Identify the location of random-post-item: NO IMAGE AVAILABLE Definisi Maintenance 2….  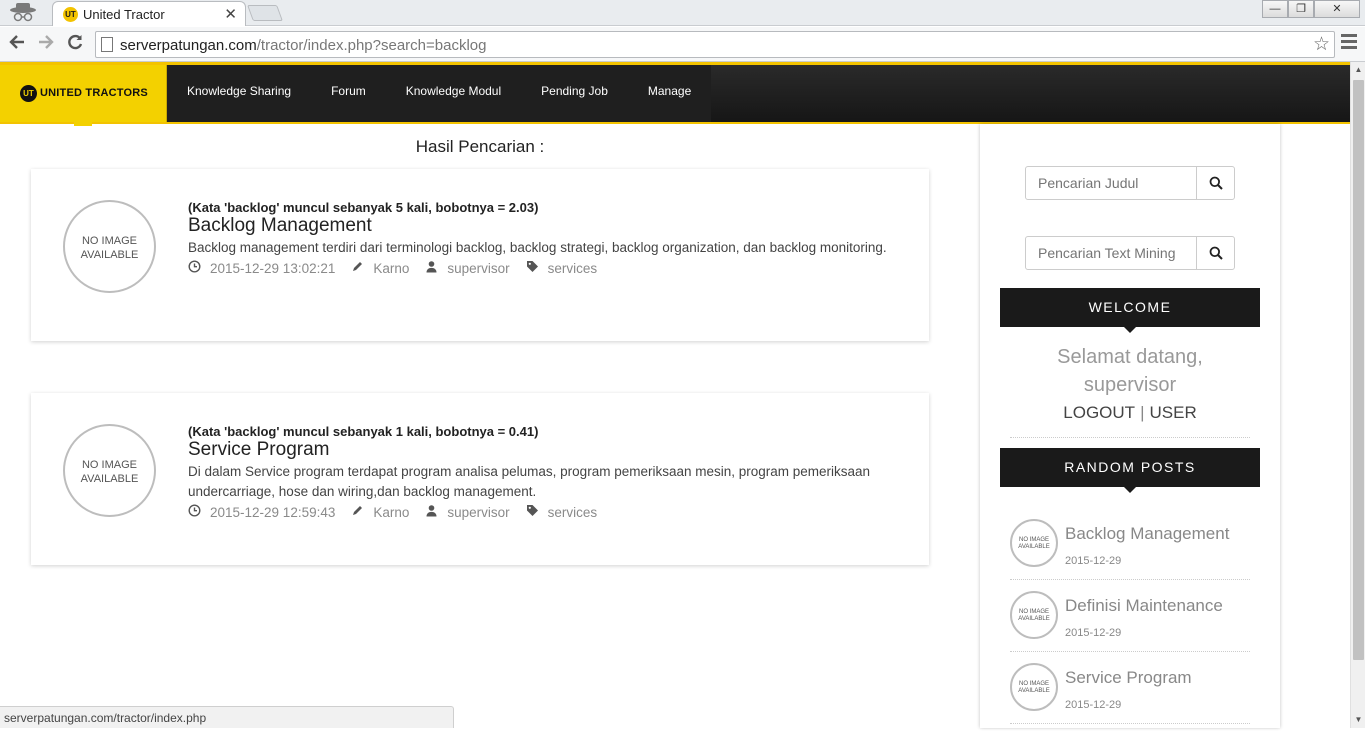
(1130, 627).